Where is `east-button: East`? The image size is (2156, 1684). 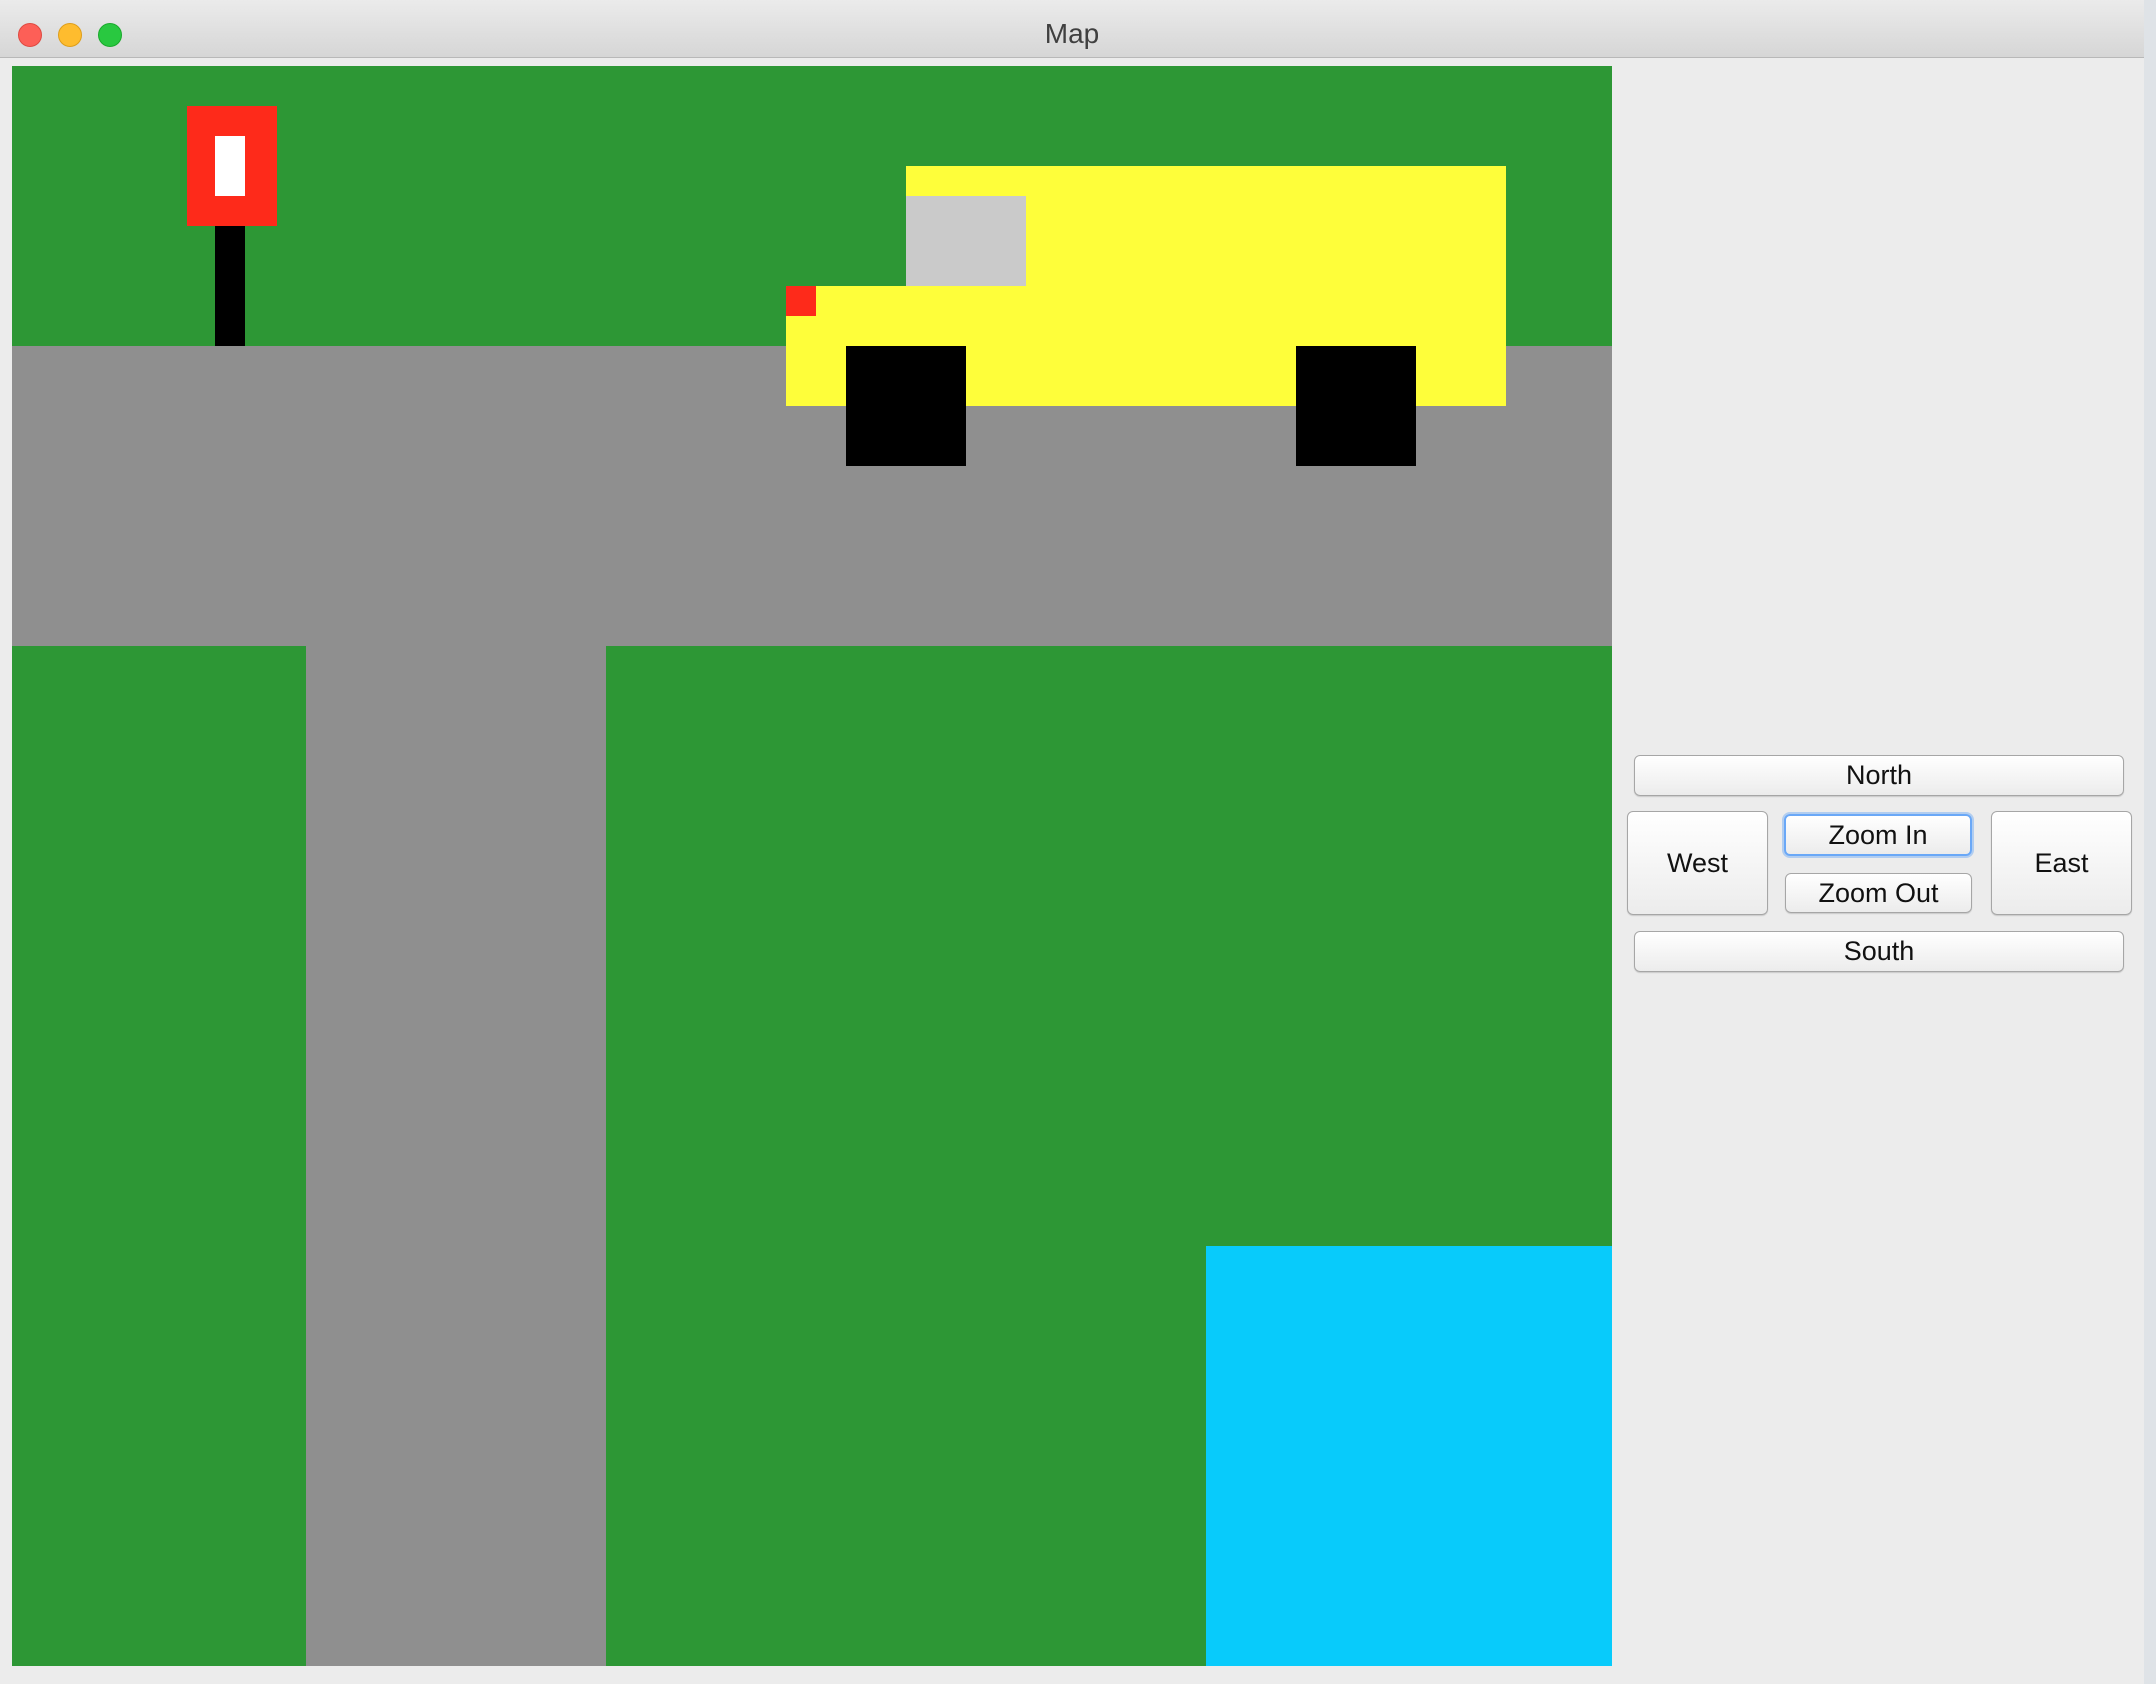
east-button: East is located at coordinates (2061, 863).